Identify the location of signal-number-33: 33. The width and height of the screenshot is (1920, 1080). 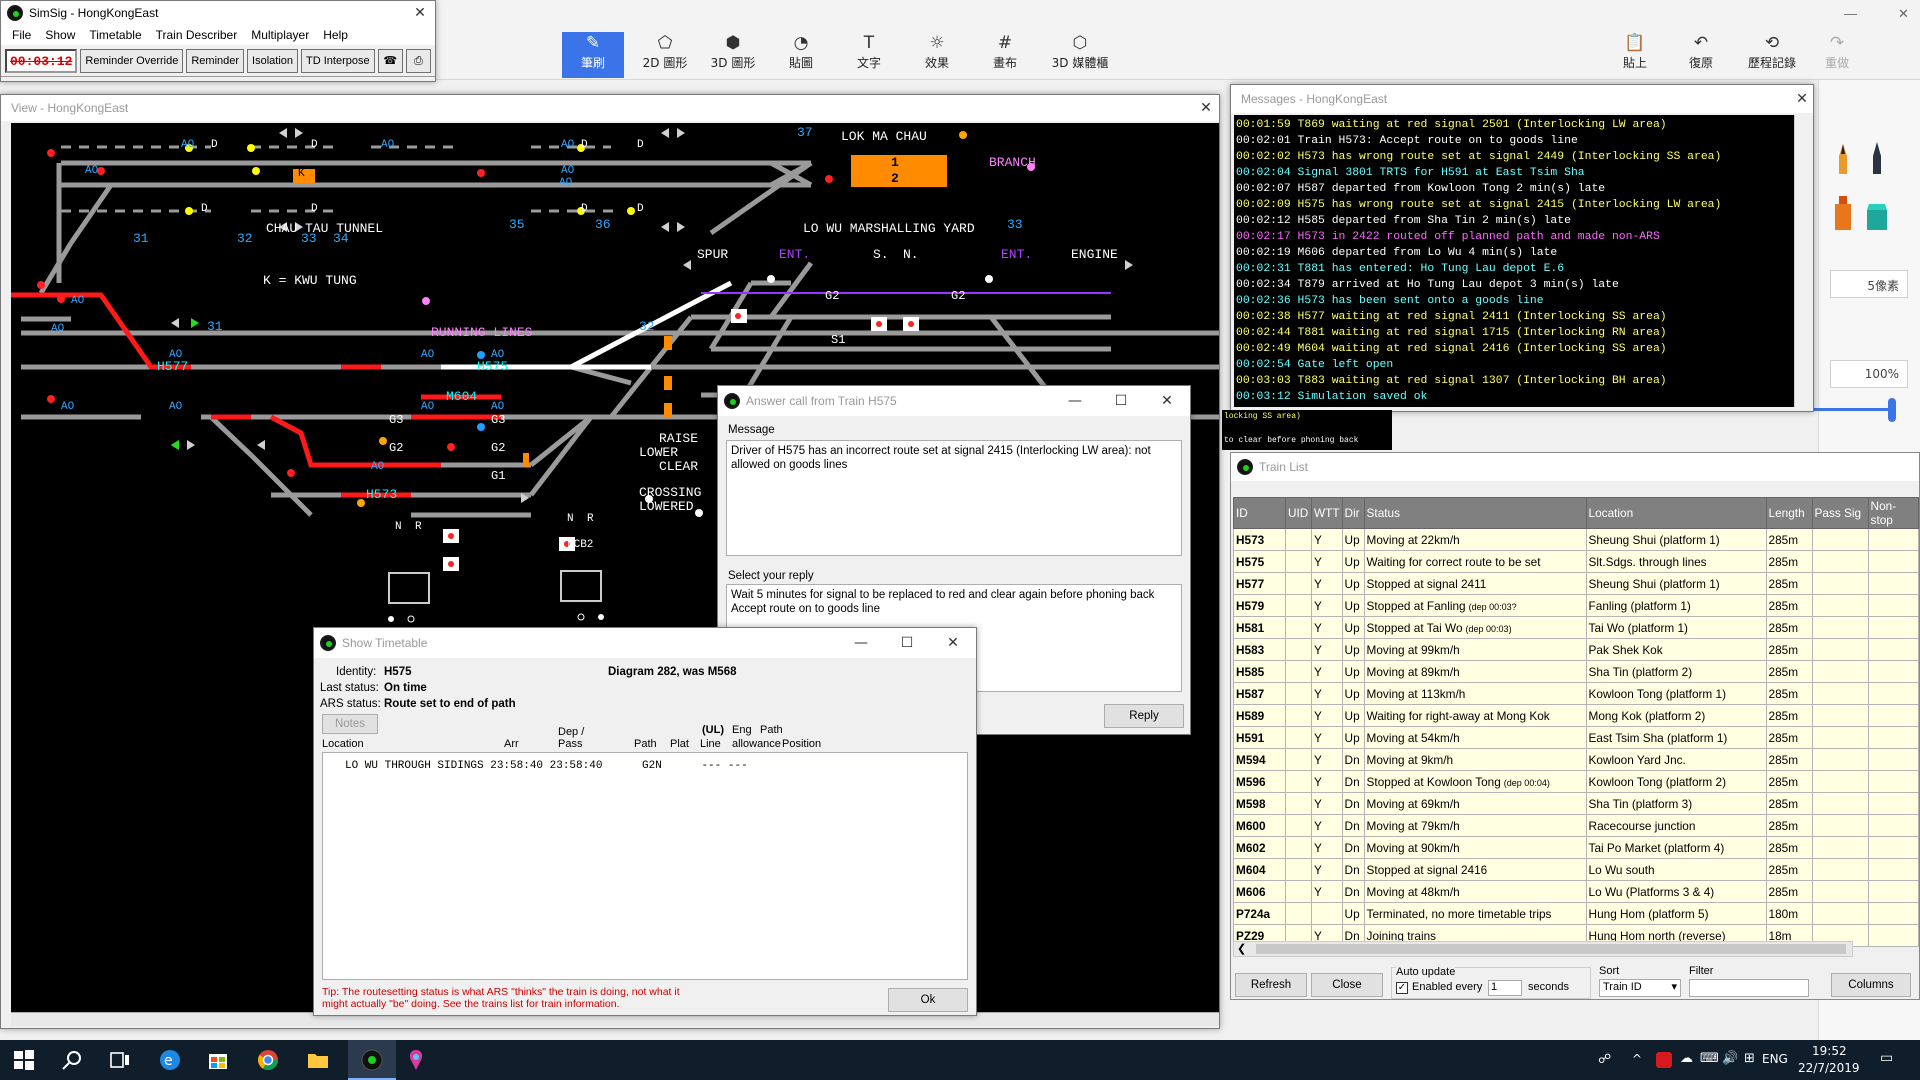
(1015, 224).